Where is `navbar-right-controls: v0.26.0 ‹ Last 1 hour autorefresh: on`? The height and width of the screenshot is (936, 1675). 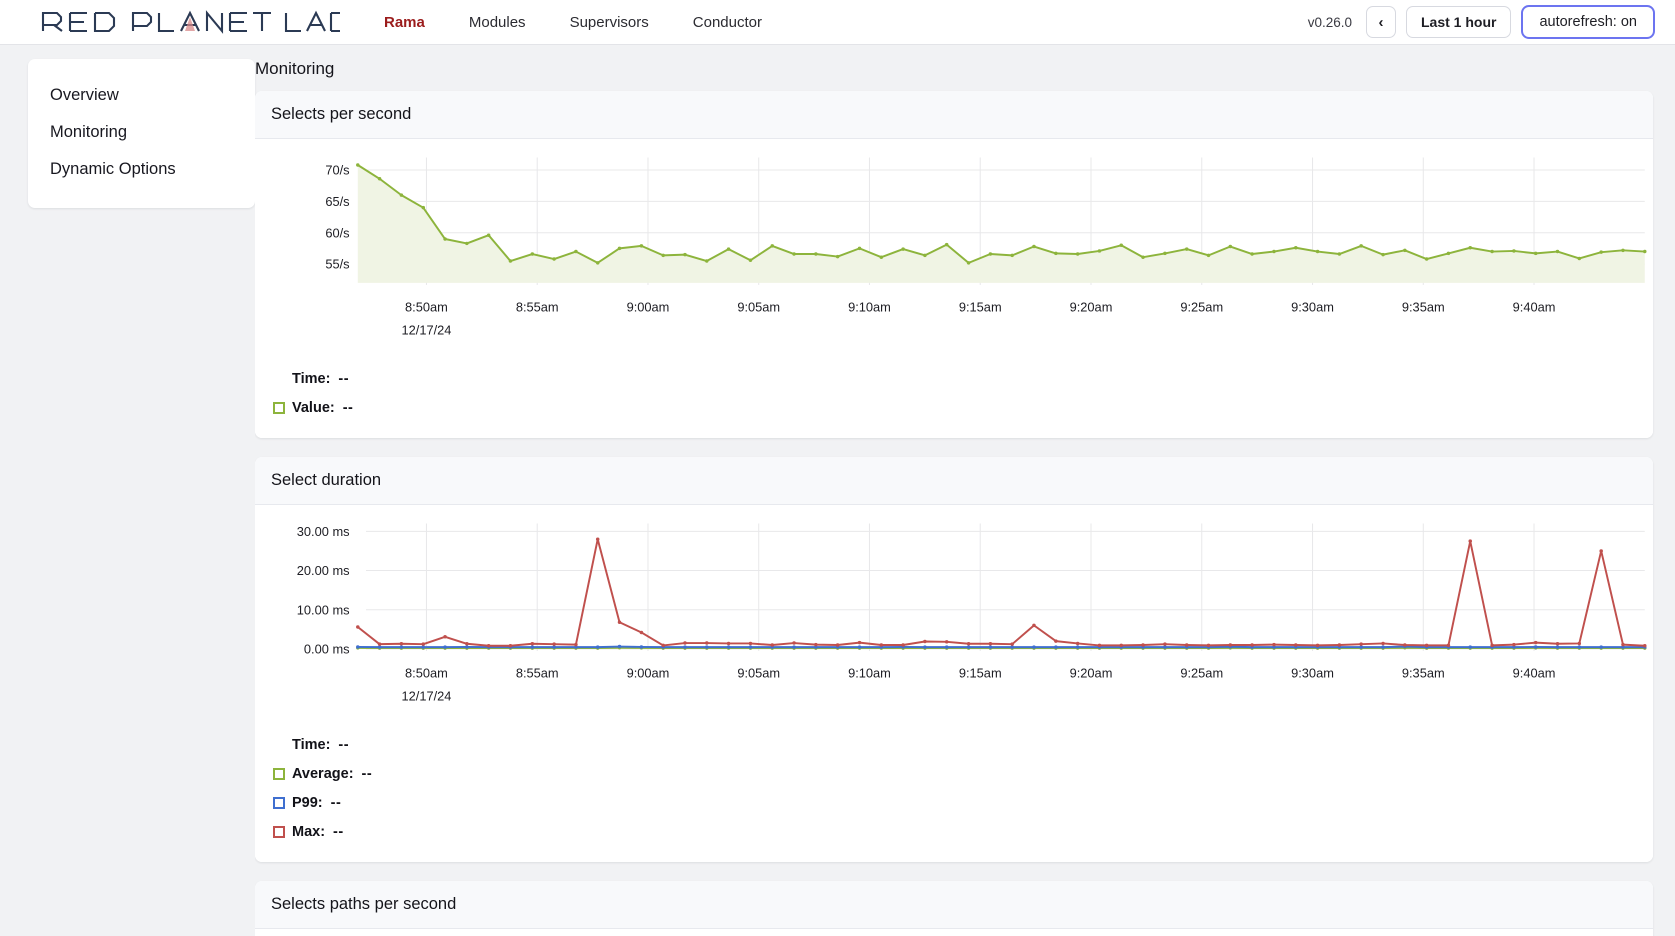
navbar-right-controls: v0.26.0 ‹ Last 1 hour autorefresh: on is located at coordinates (1481, 22).